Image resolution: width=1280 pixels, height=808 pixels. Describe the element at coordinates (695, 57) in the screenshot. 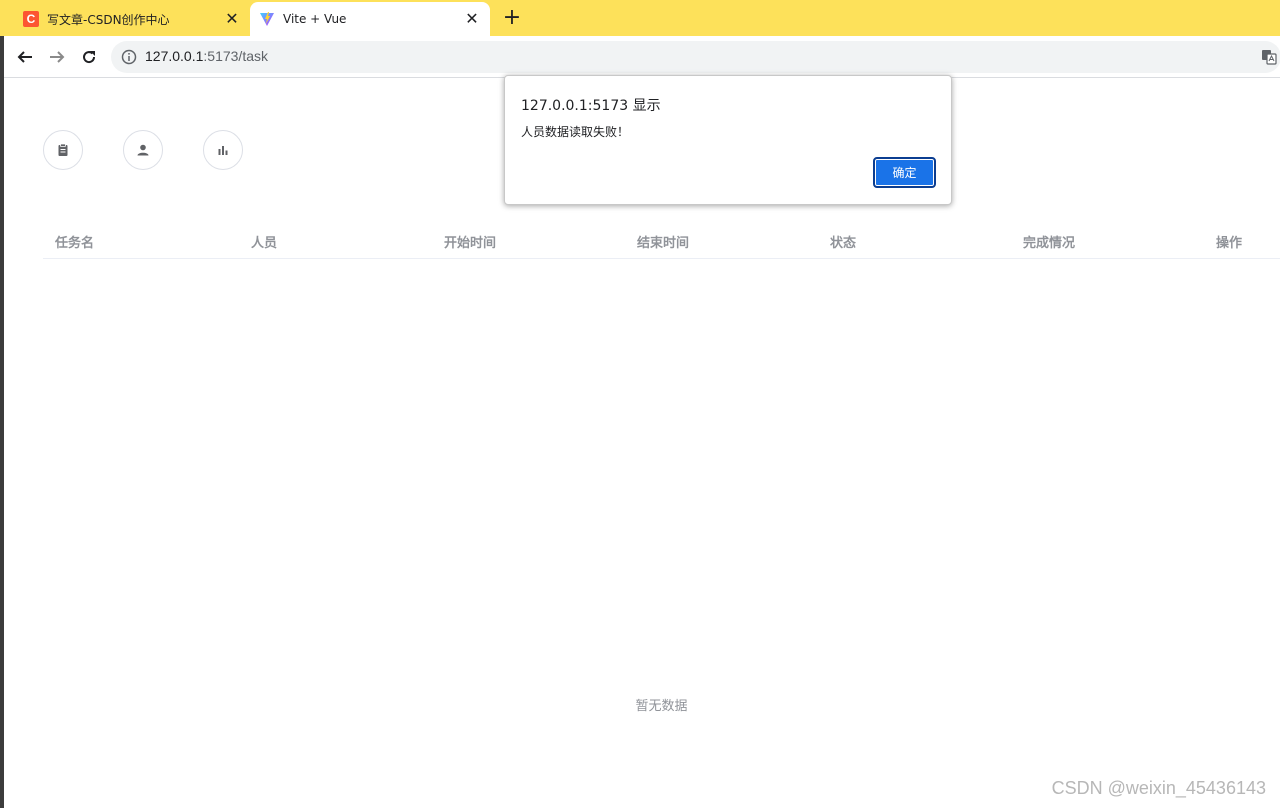

I see `address-bar: 127.0.0.1:5173/task` at that location.